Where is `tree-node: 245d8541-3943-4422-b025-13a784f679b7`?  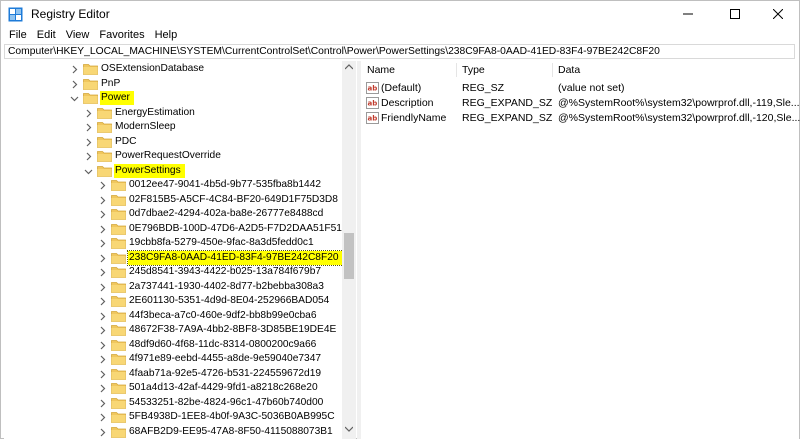 tree-node: 245d8541-3943-4422-b025-13a784f679b7 is located at coordinates (174, 272).